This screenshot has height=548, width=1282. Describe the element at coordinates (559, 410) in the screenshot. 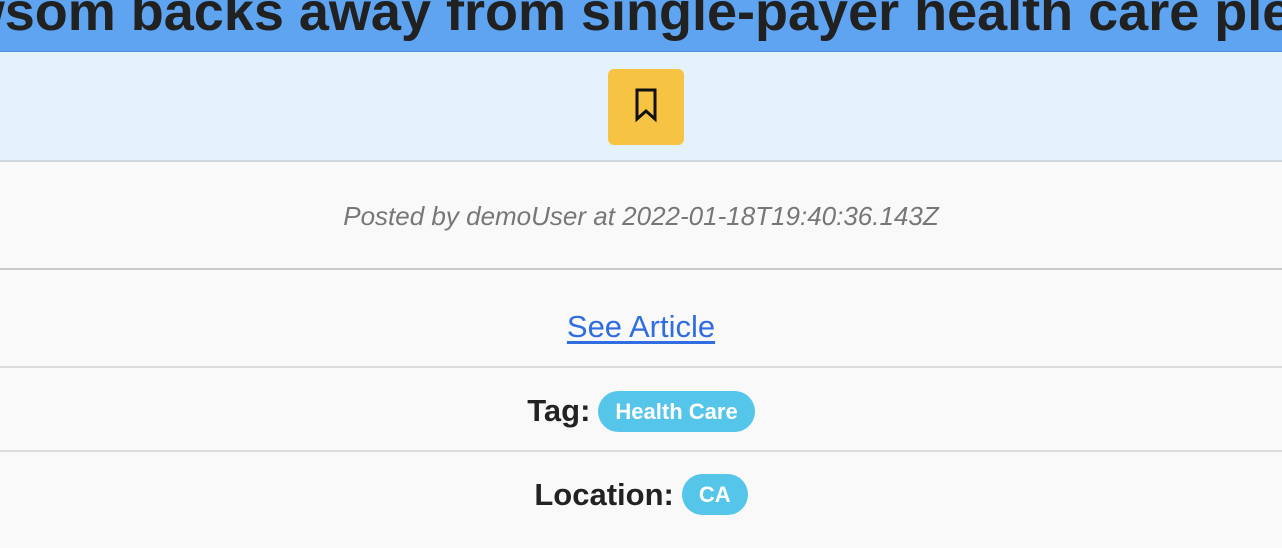

I see `tag-label: Tag:` at that location.